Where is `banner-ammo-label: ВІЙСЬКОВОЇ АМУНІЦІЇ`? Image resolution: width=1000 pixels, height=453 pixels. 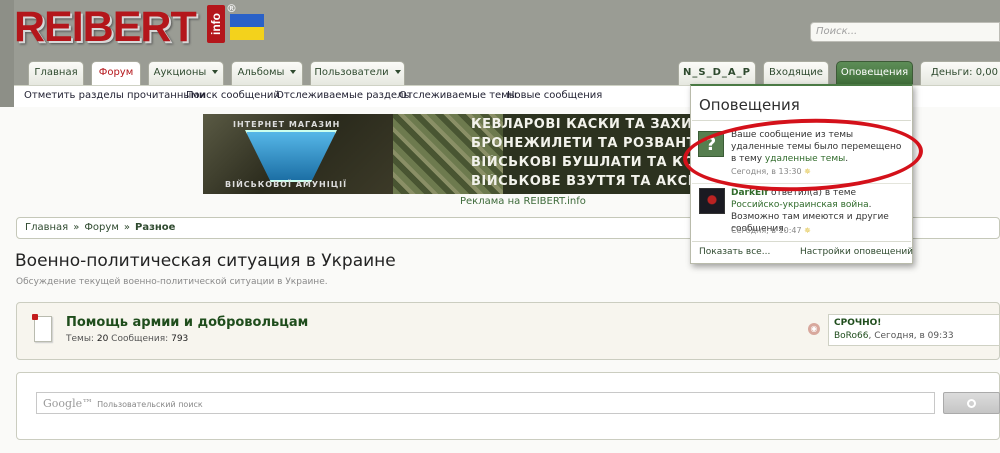
banner-ammo-label: ВІЙСЬКОВОЇ АМУНІЦІЇ is located at coordinates (286, 184).